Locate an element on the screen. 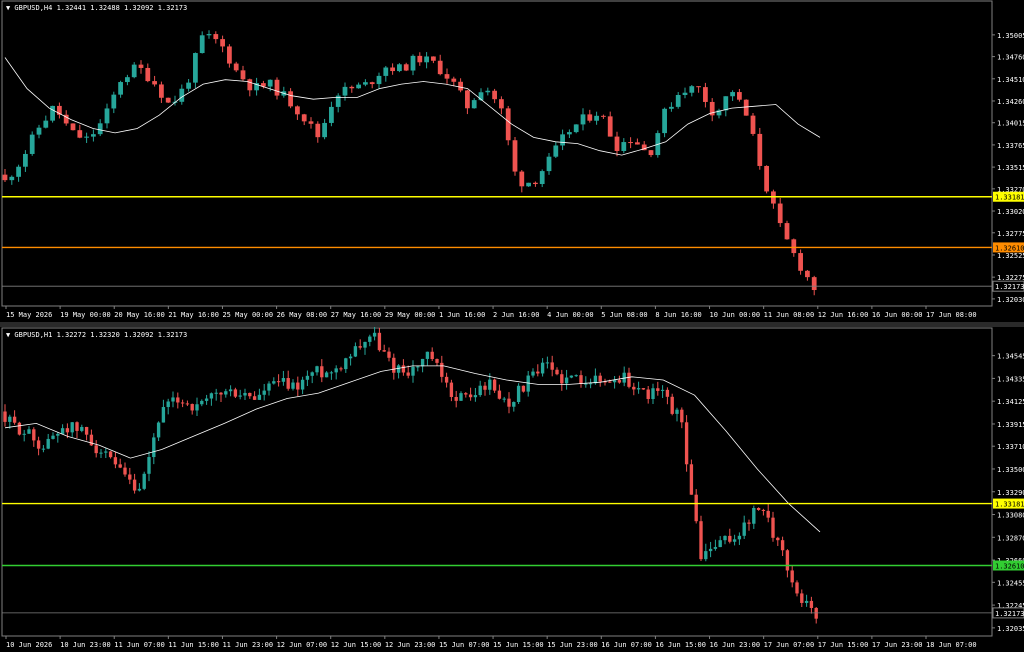 The width and height of the screenshot is (1024, 652). y-tick-label: 1.34015 is located at coordinates (1010, 124).